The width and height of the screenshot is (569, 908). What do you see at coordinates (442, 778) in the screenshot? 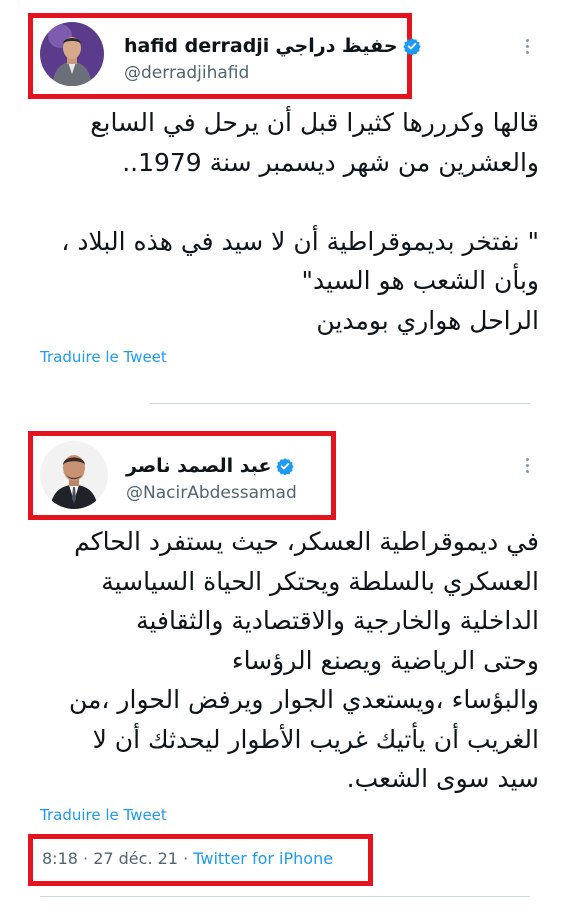
I see `tweet-text-line: سيد سوى الشعب.` at bounding box center [442, 778].